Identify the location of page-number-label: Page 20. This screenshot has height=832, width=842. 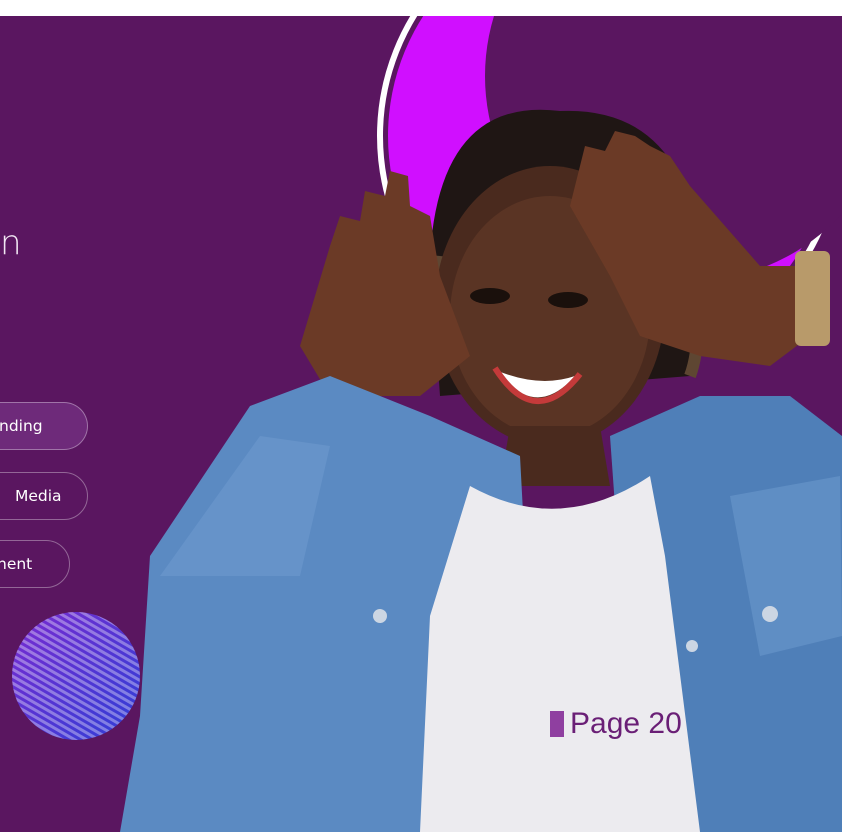
(626, 723).